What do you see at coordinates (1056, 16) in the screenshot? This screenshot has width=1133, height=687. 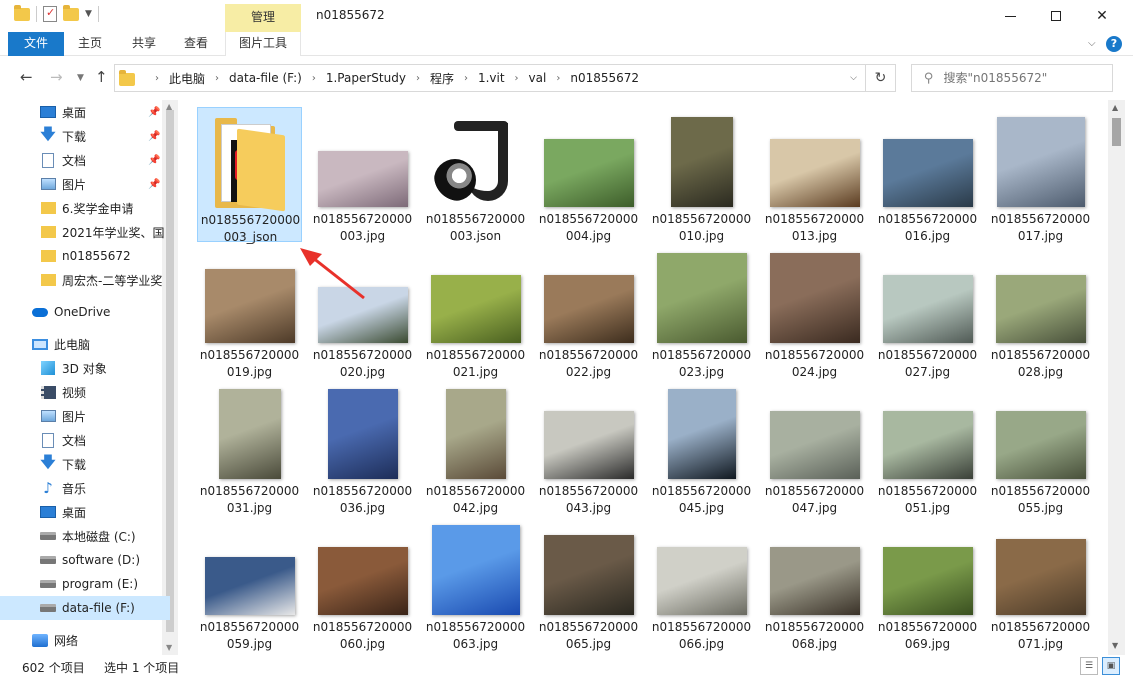 I see `maximize-button` at bounding box center [1056, 16].